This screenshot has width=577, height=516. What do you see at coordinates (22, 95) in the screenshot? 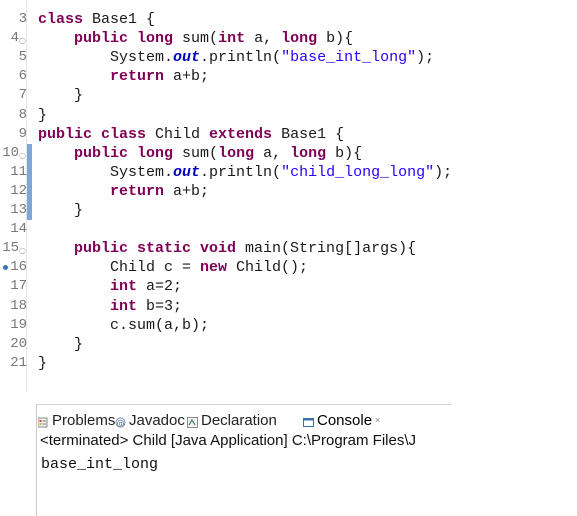
I see `line-number-text: 7` at bounding box center [22, 95].